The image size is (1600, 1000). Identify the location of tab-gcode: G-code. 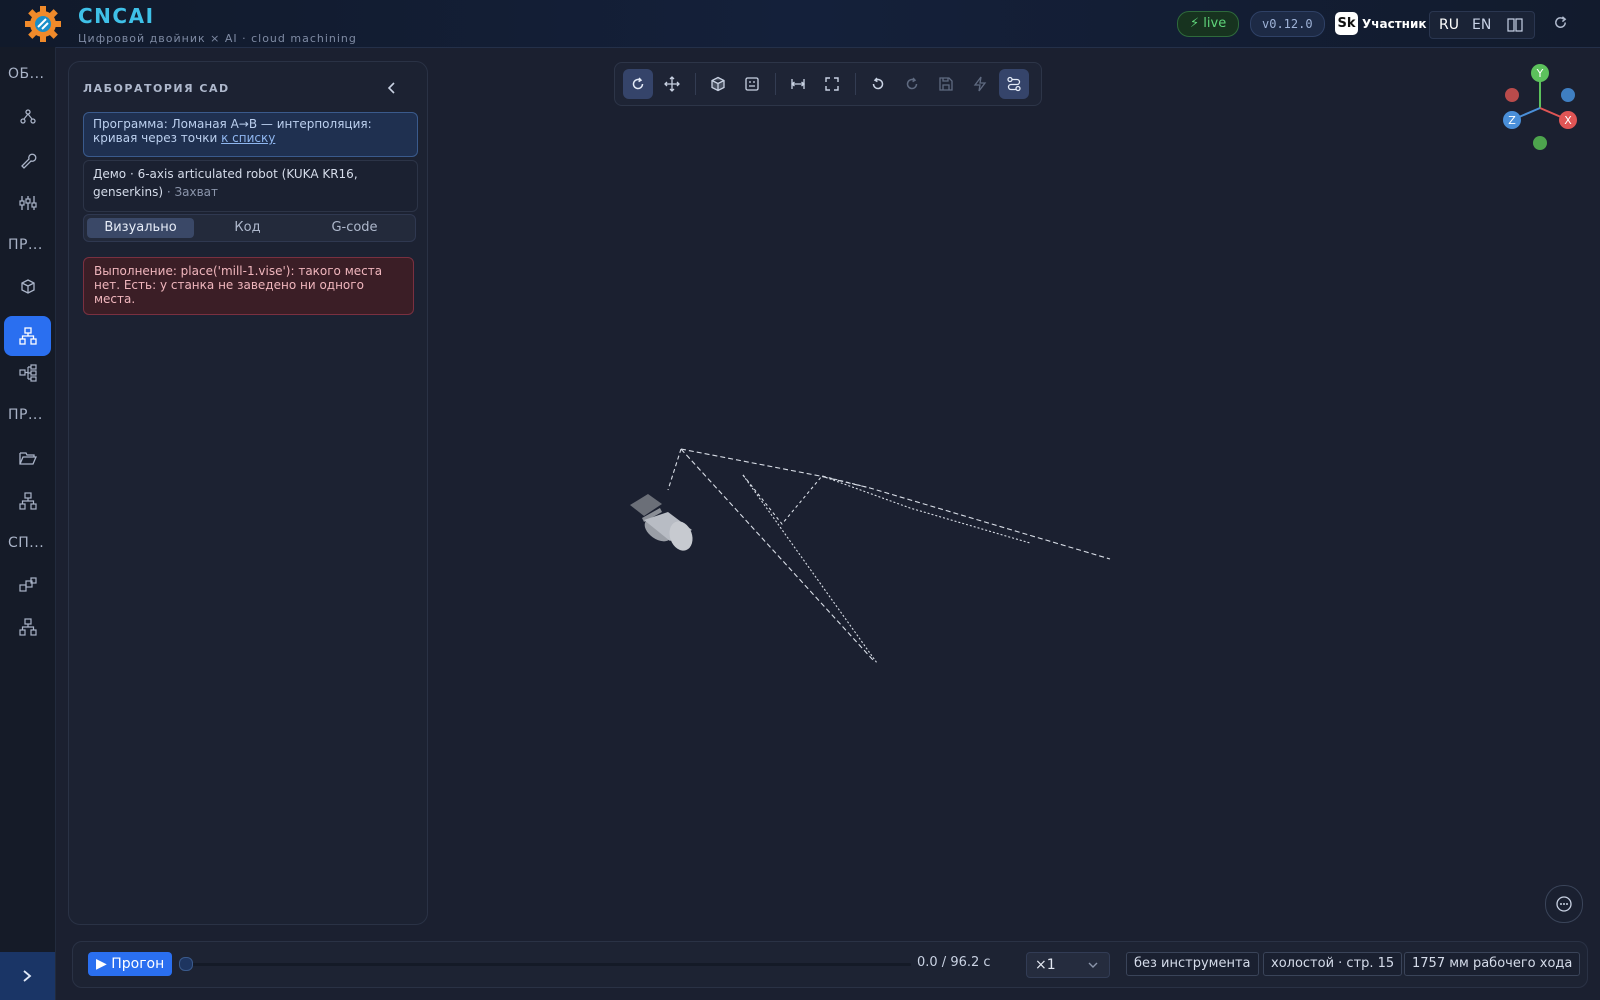
(354, 228).